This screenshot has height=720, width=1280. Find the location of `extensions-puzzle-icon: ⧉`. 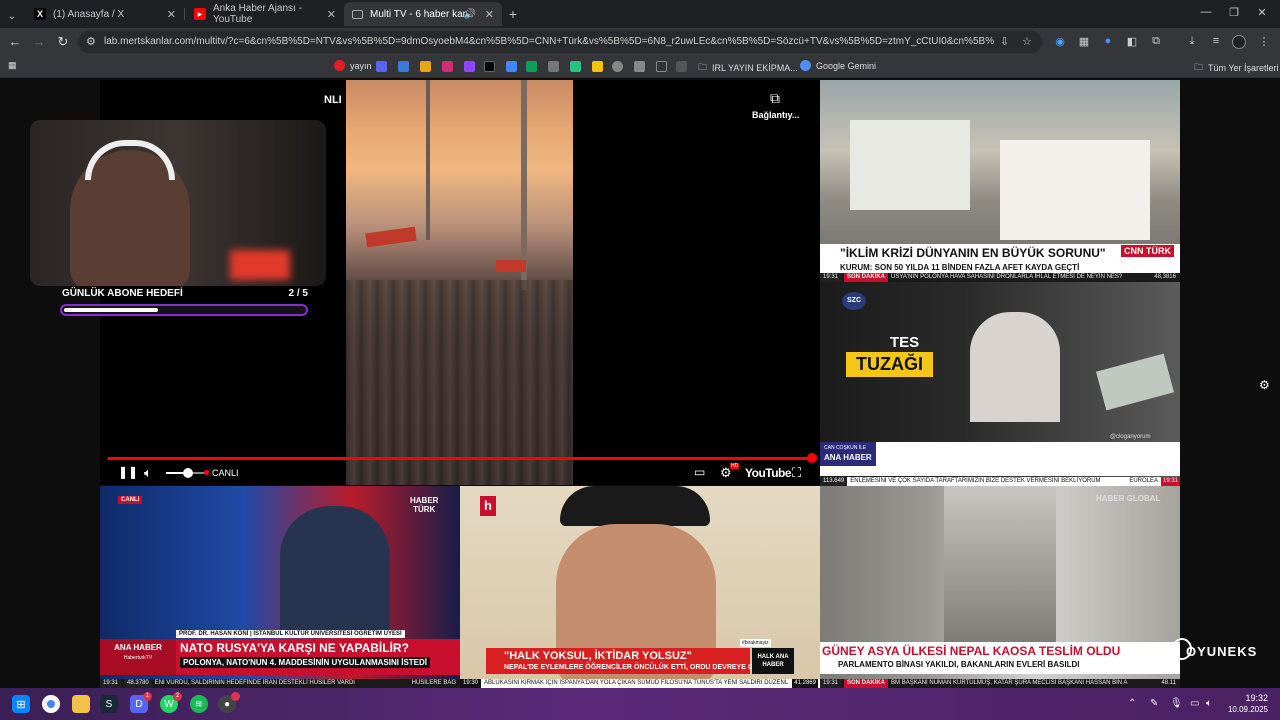

extensions-puzzle-icon: ⧉ is located at coordinates (1156, 41).